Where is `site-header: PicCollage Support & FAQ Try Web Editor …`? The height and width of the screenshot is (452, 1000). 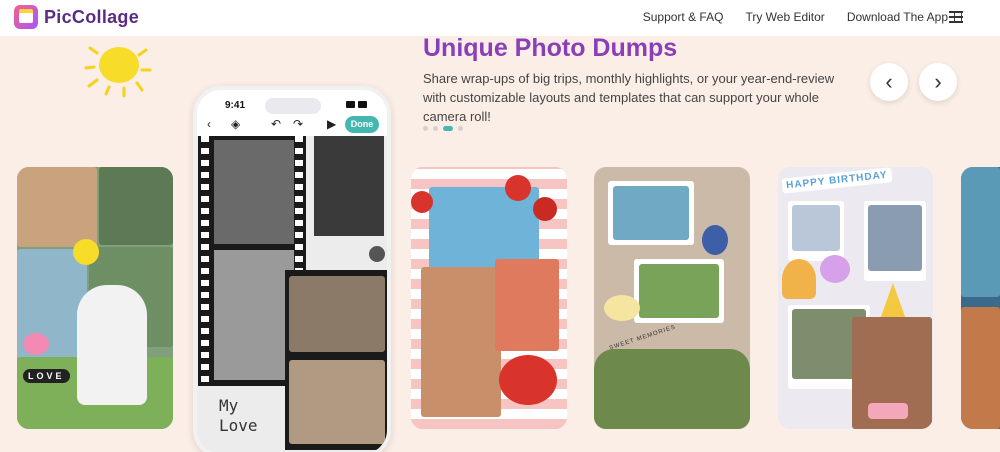
site-header: PicCollage Support & FAQ Try Web Editor … is located at coordinates (500, 18).